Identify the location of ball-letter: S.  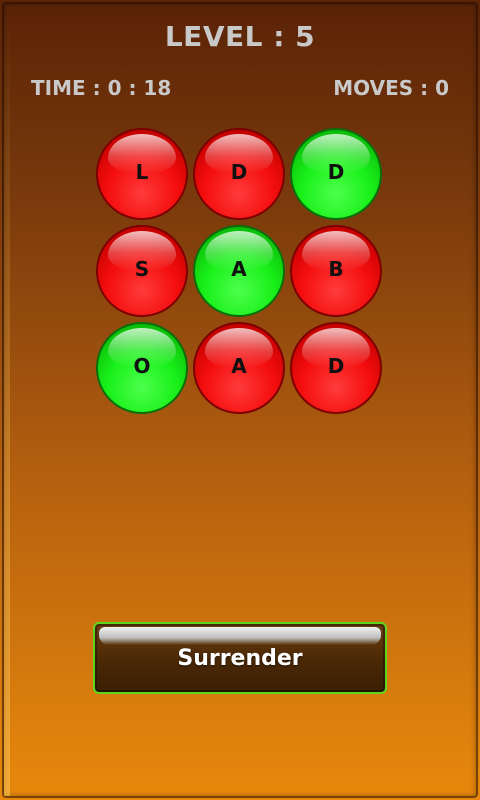
(142, 269).